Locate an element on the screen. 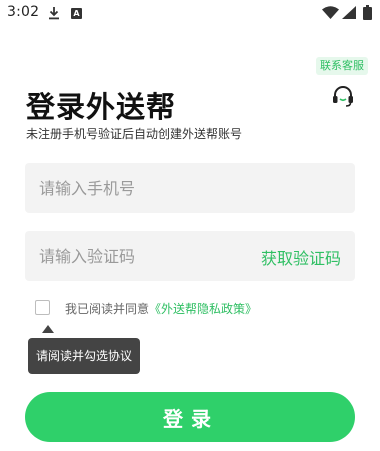 The width and height of the screenshot is (380, 451). agreement-text: 我已阅读并同意《外送帮隐私政策》 is located at coordinates (161, 308).